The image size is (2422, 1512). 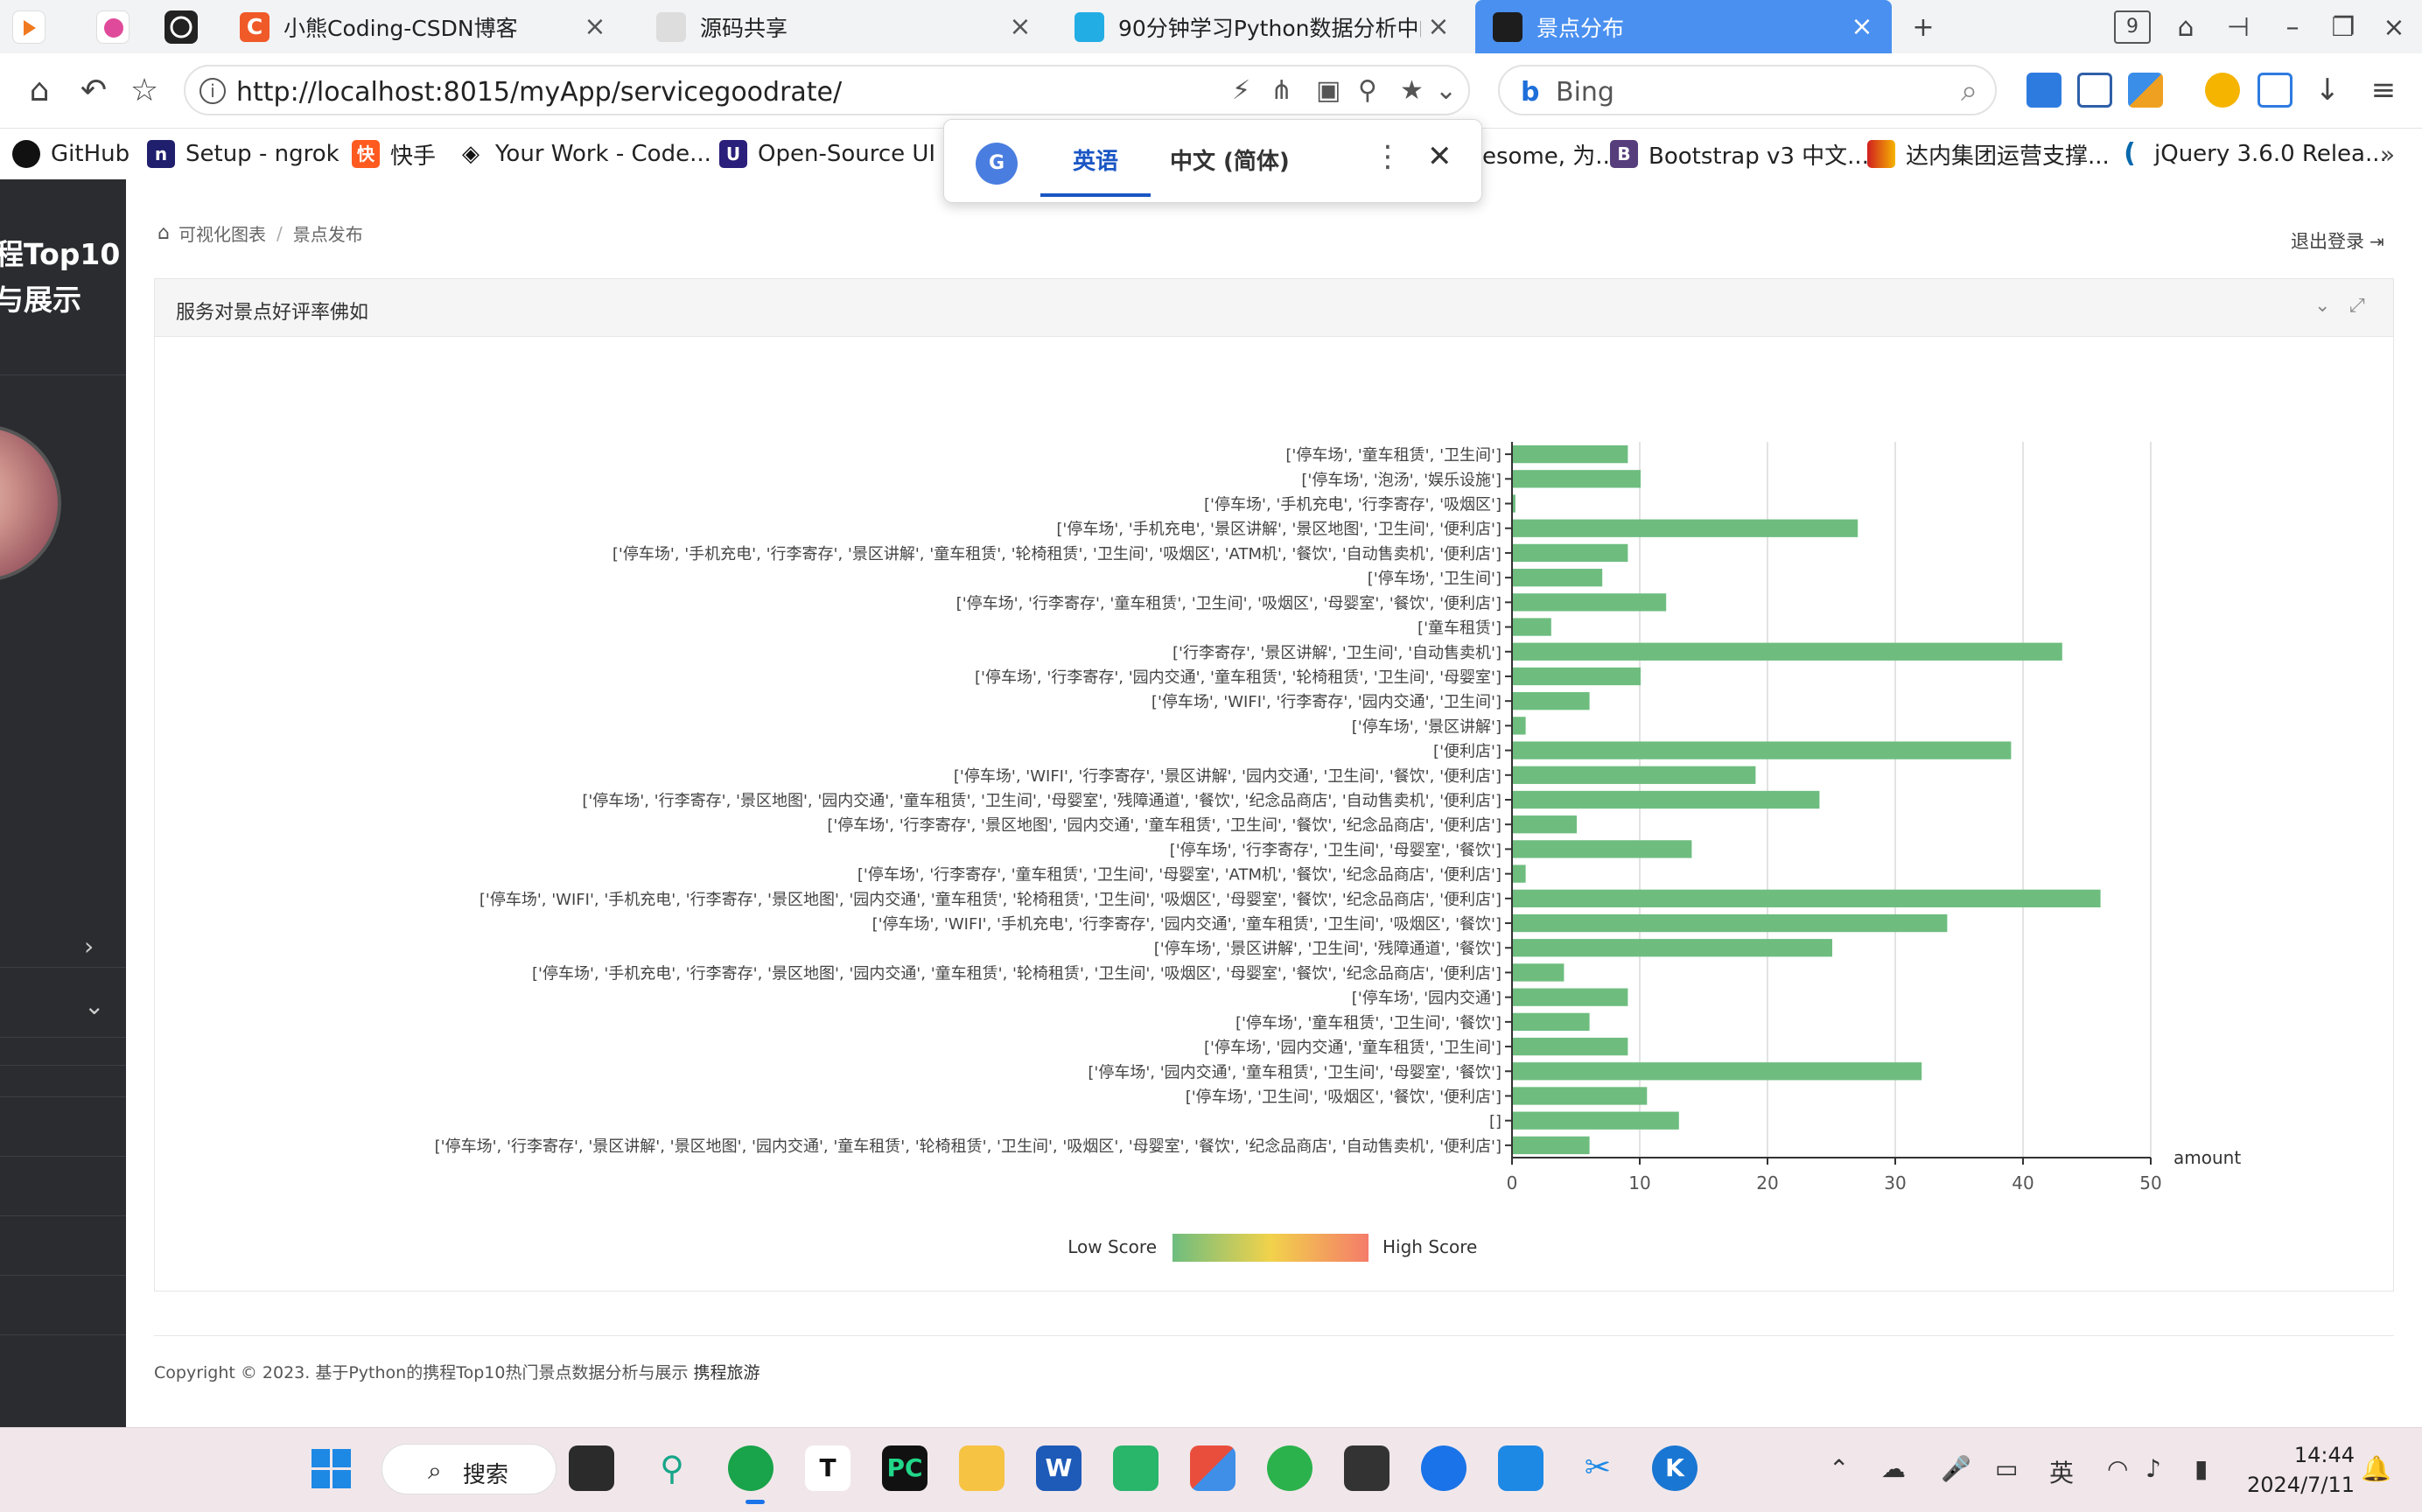 What do you see at coordinates (1512, 1183) in the screenshot?
I see `x-tick-label: 0` at bounding box center [1512, 1183].